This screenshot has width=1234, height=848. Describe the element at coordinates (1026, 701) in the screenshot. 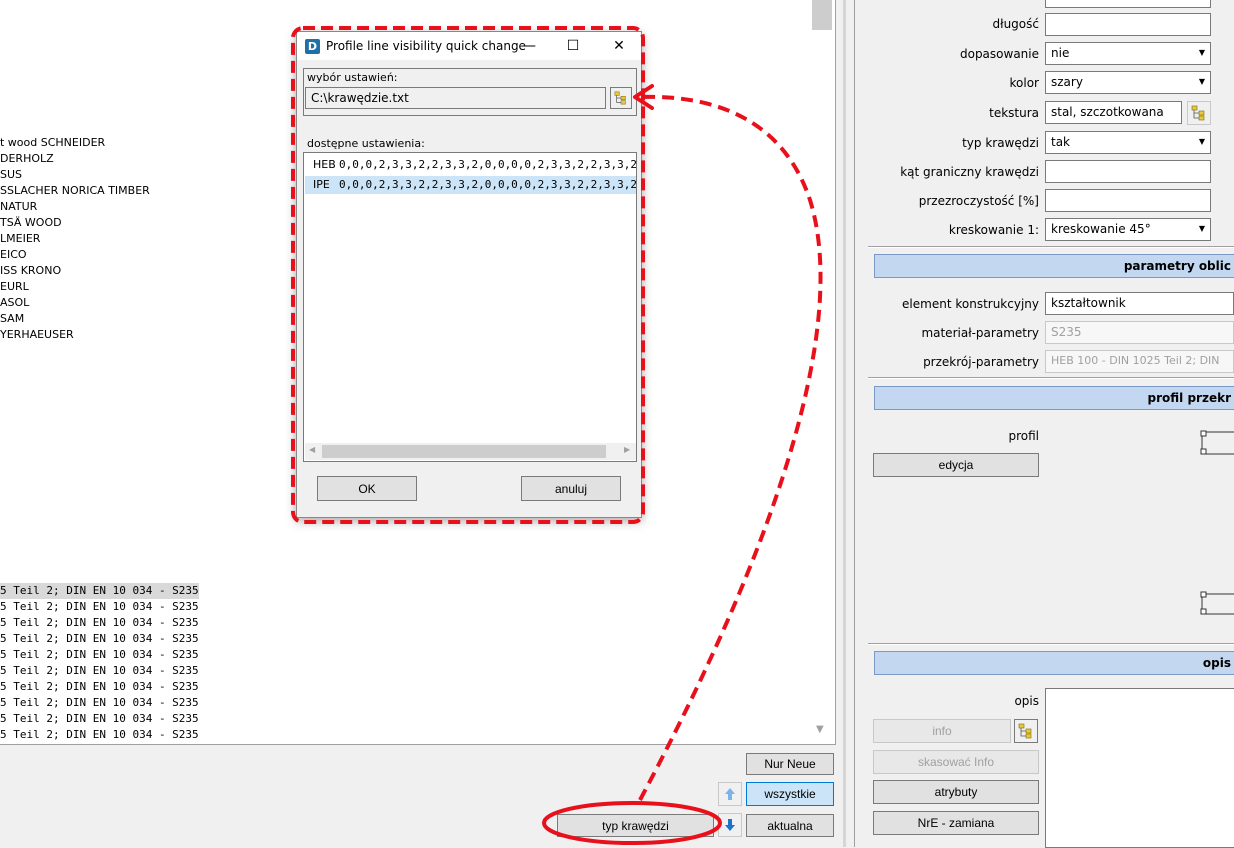

I see `opis-label: opis` at that location.